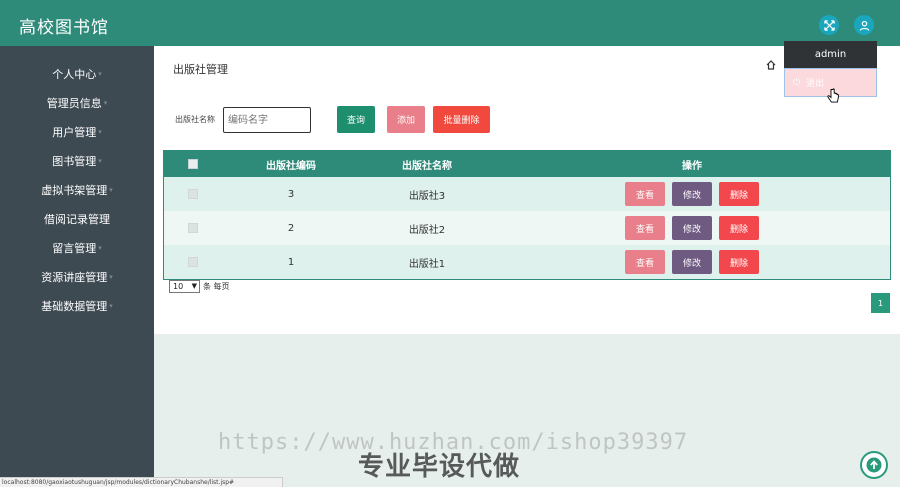 The image size is (900, 487). What do you see at coordinates (291, 166) in the screenshot?
I see `column-header-code: 出版社编码` at bounding box center [291, 166].